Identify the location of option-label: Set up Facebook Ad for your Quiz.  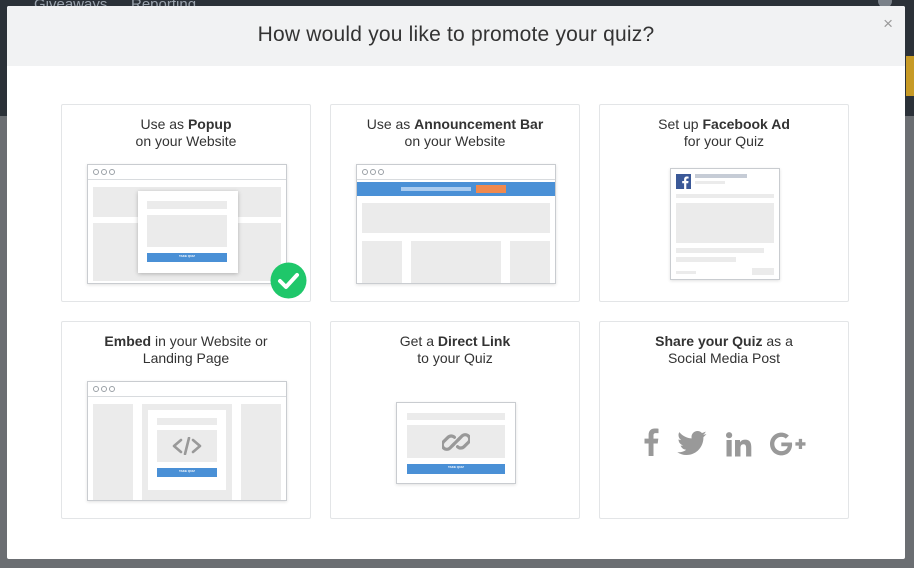
(724, 132).